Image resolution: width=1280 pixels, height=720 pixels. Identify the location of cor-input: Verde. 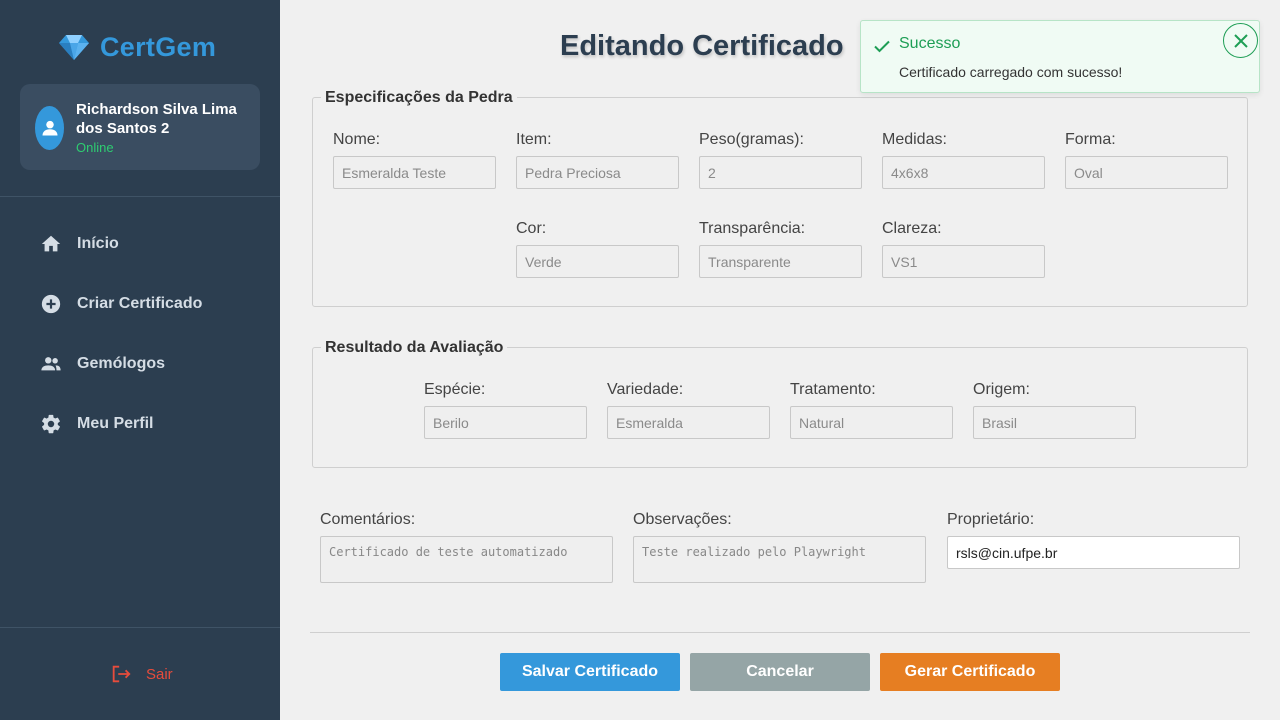
(597, 261).